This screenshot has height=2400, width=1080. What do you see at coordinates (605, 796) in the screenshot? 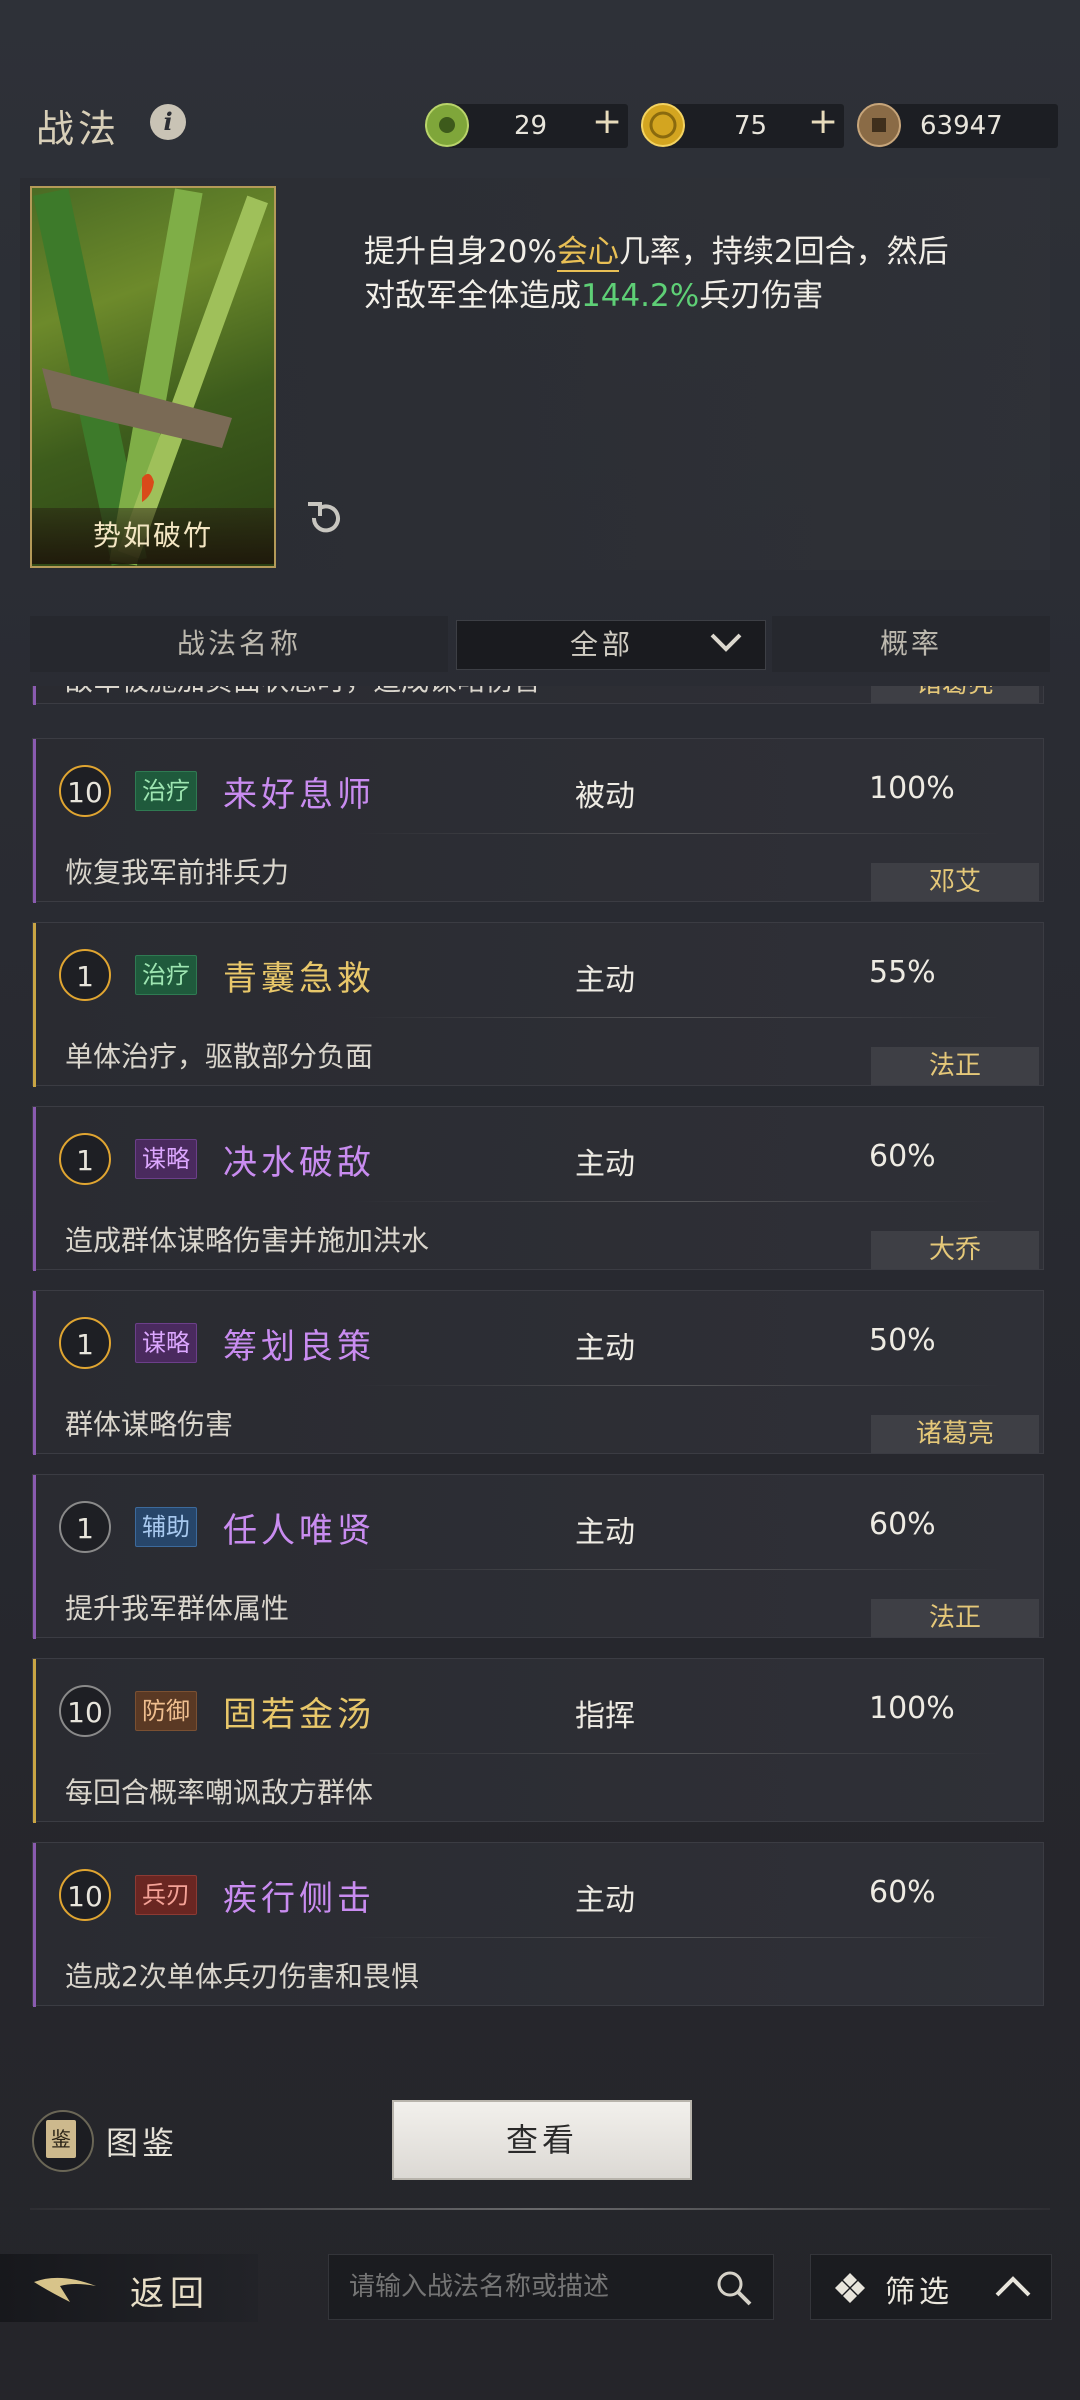
I see `skill-type: 被动` at bounding box center [605, 796].